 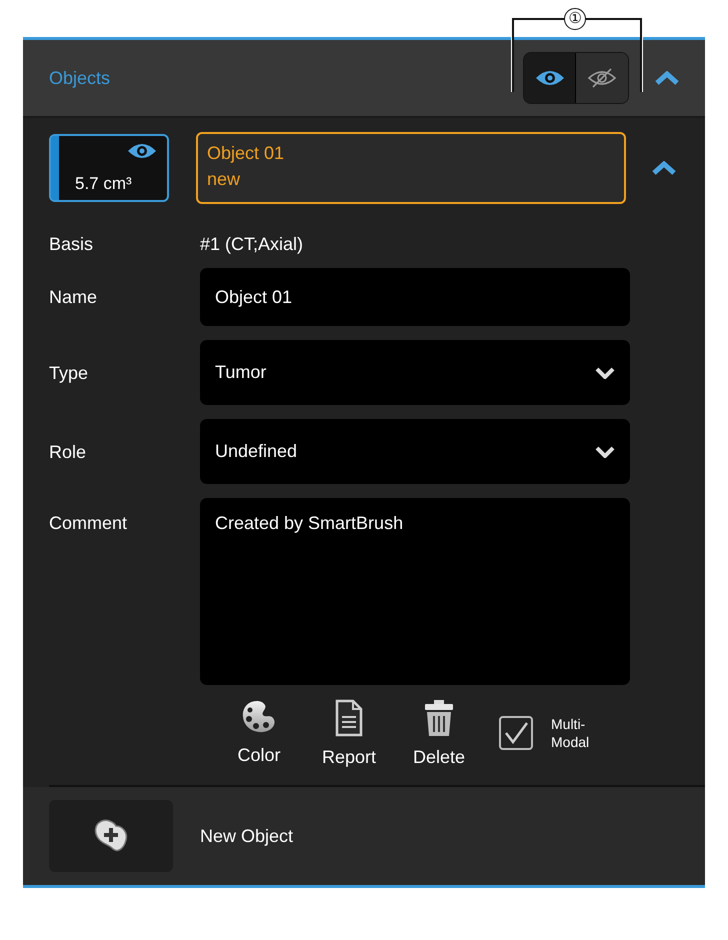 I want to click on trash-button: Delete, so click(x=439, y=733).